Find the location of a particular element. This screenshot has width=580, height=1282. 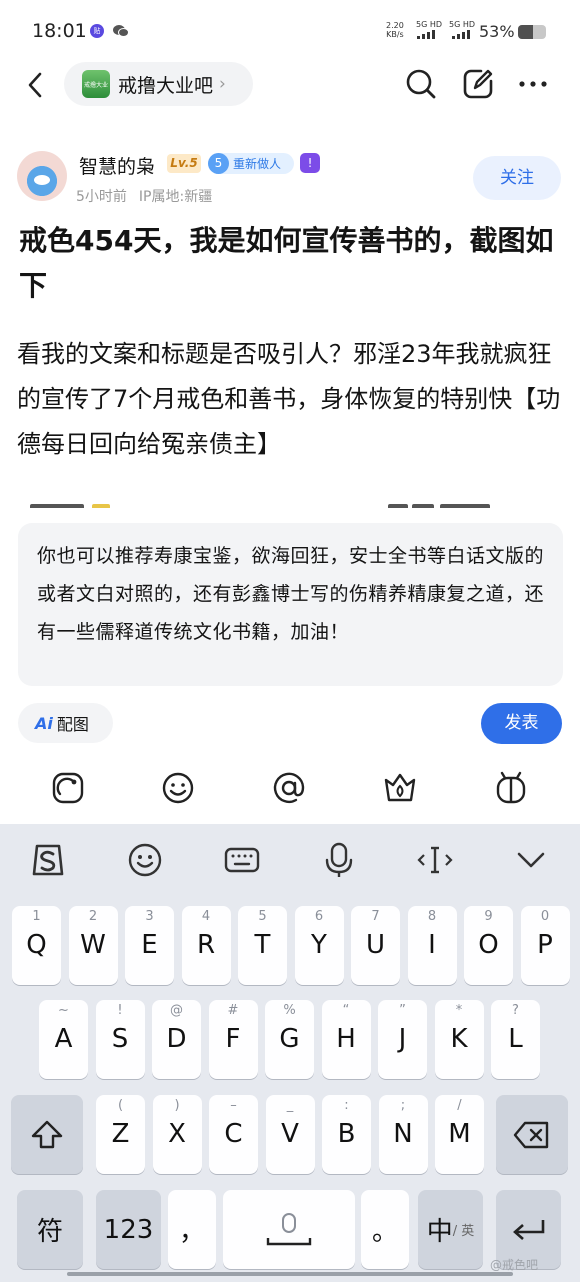

publish-button: 发表 is located at coordinates (521, 723).